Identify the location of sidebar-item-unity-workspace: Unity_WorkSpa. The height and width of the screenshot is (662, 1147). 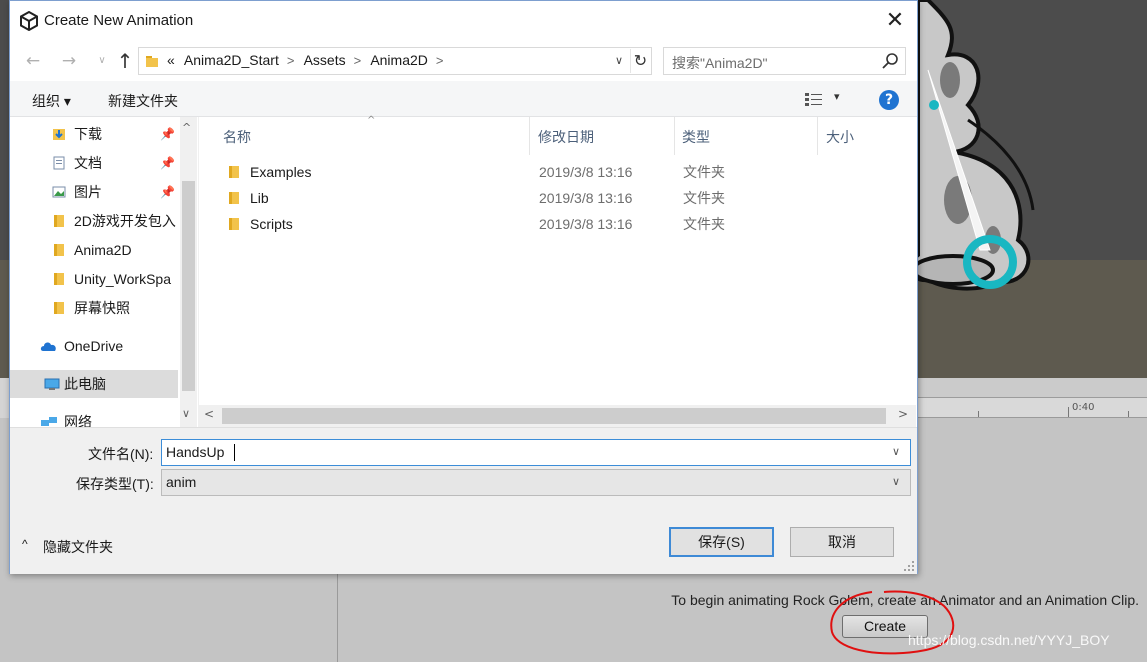
(94, 279).